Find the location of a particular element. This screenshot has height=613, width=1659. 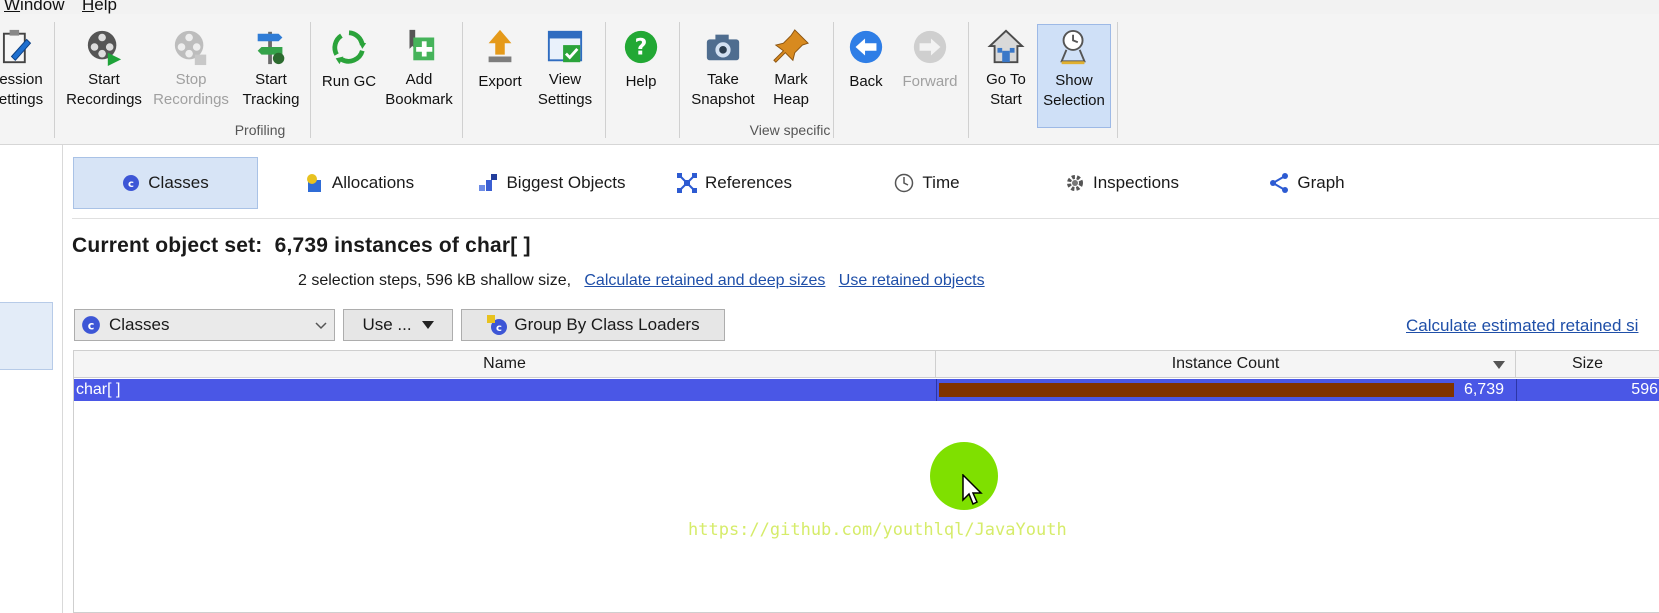

instance-count-bar is located at coordinates (1196, 390).